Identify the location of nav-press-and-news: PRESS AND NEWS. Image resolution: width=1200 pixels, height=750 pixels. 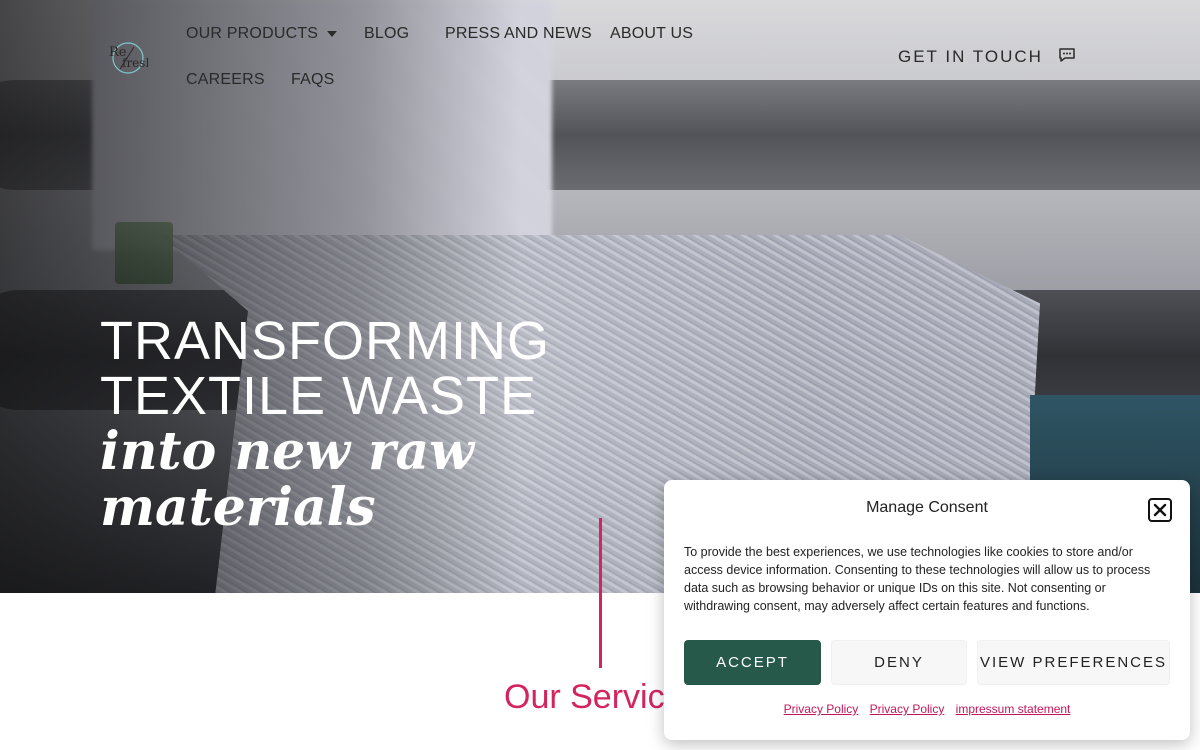
(518, 34).